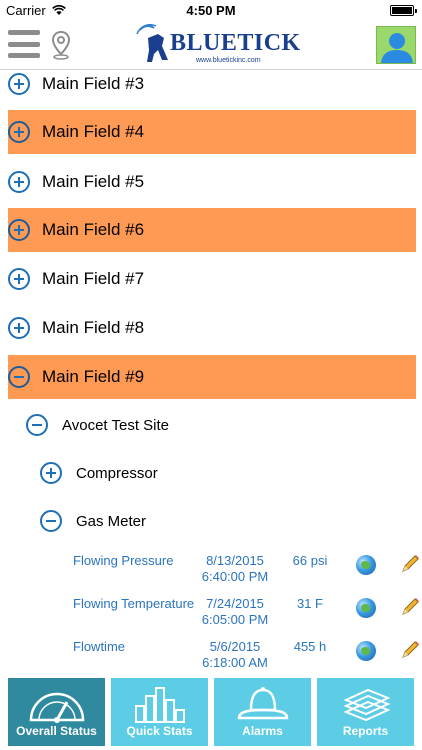 The height and width of the screenshot is (750, 422). I want to click on field-label: Main Field #5, so click(93, 181).